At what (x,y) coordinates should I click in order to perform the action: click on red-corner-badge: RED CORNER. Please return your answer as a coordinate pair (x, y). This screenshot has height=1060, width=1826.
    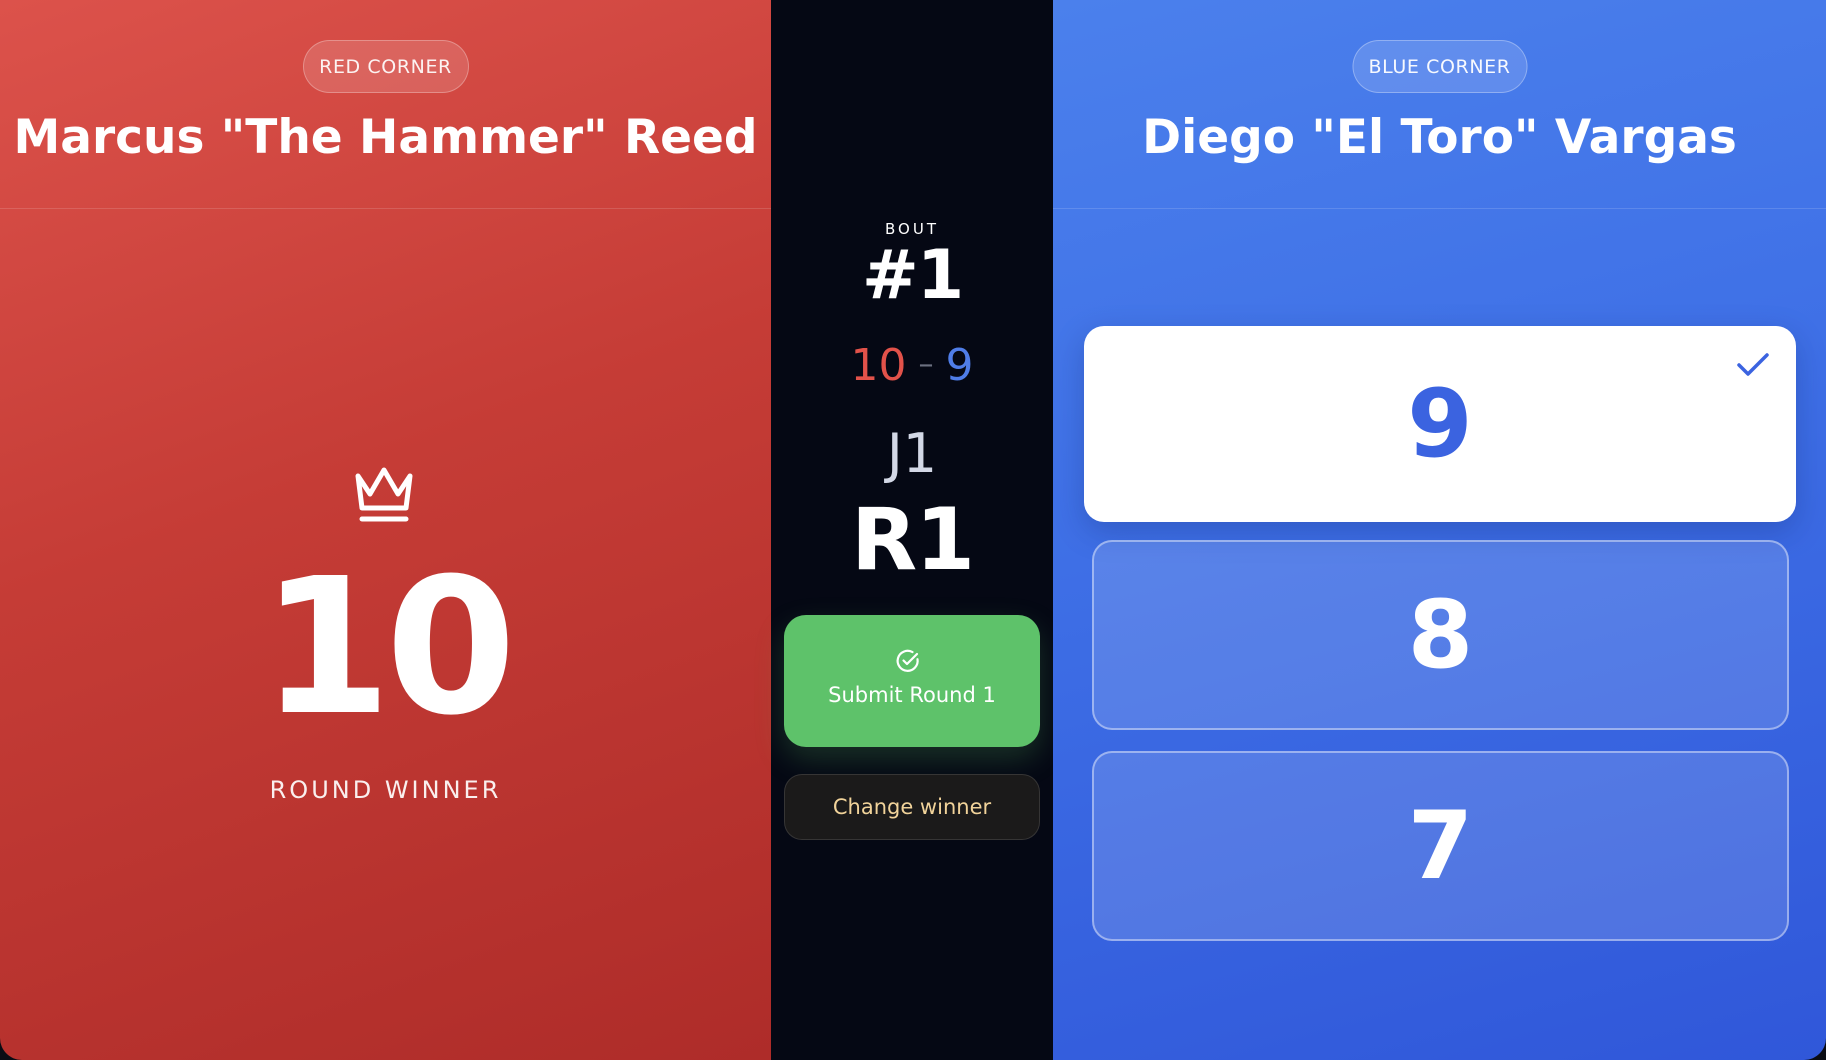
    Looking at the image, I should click on (385, 66).